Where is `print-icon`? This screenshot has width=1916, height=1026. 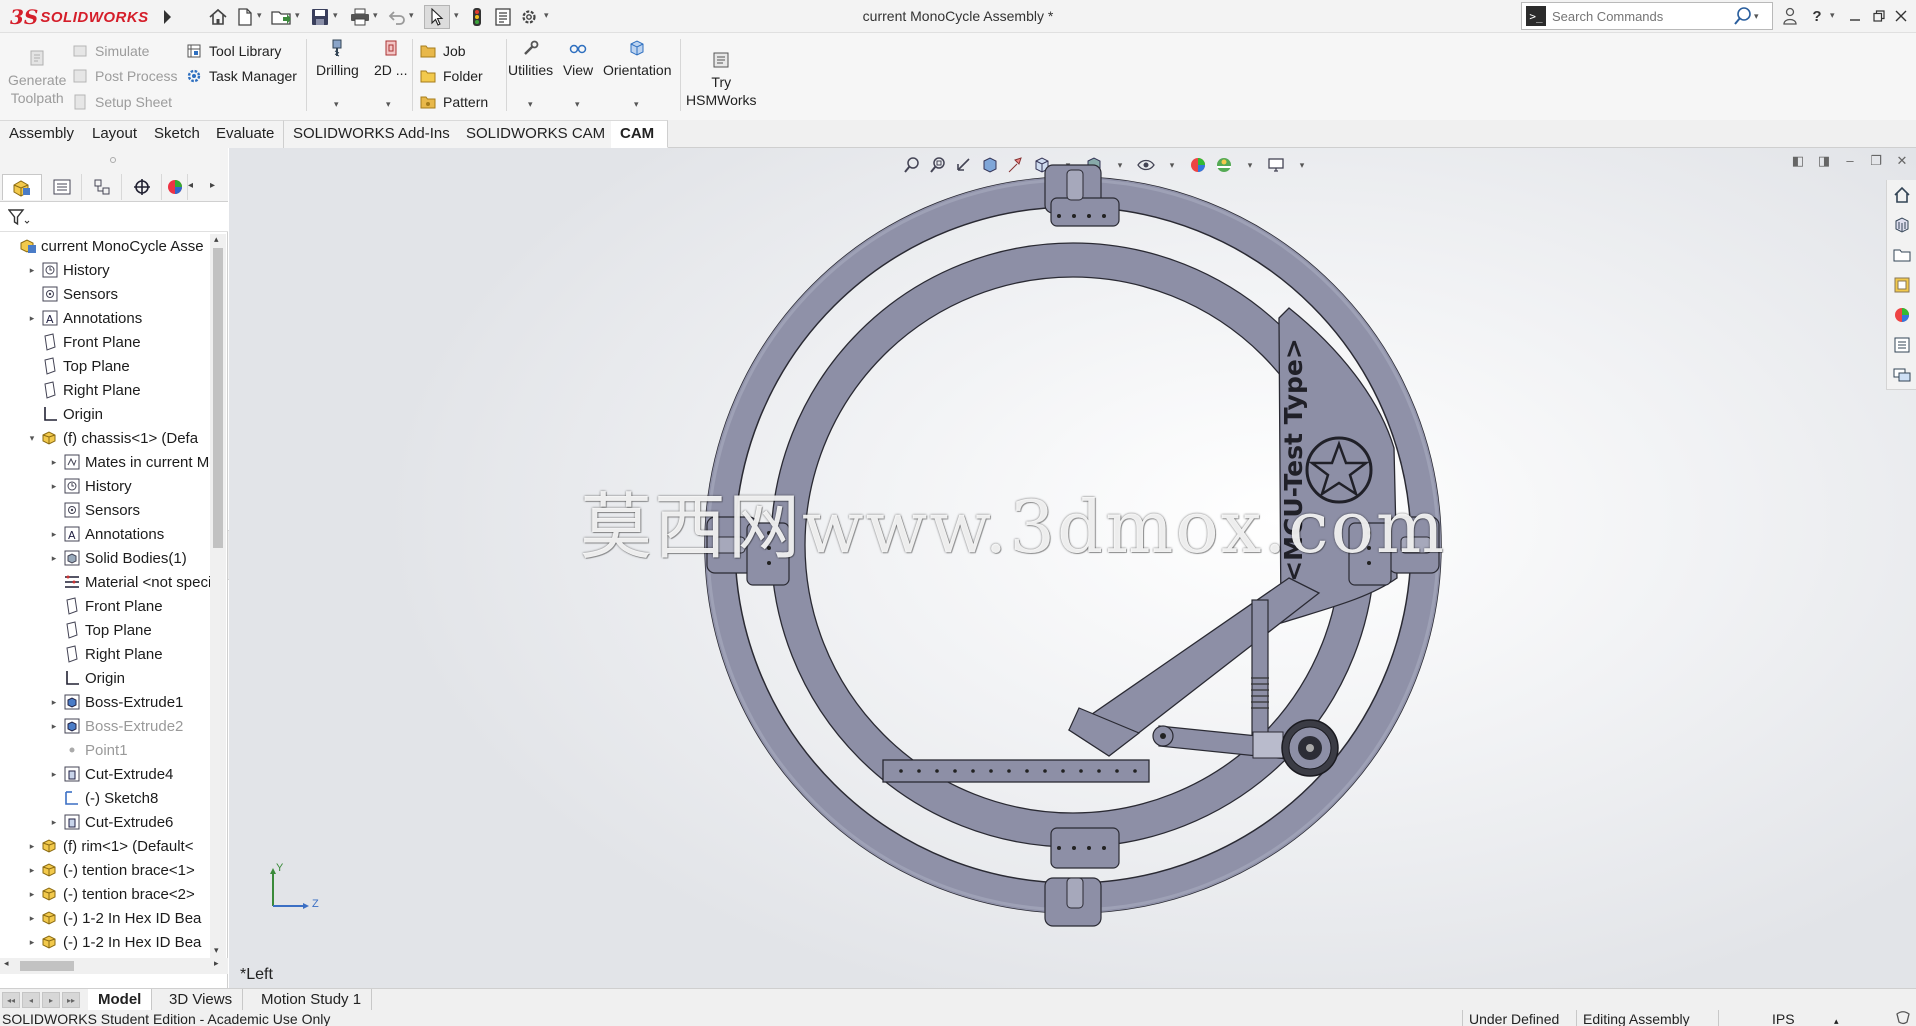 print-icon is located at coordinates (360, 17).